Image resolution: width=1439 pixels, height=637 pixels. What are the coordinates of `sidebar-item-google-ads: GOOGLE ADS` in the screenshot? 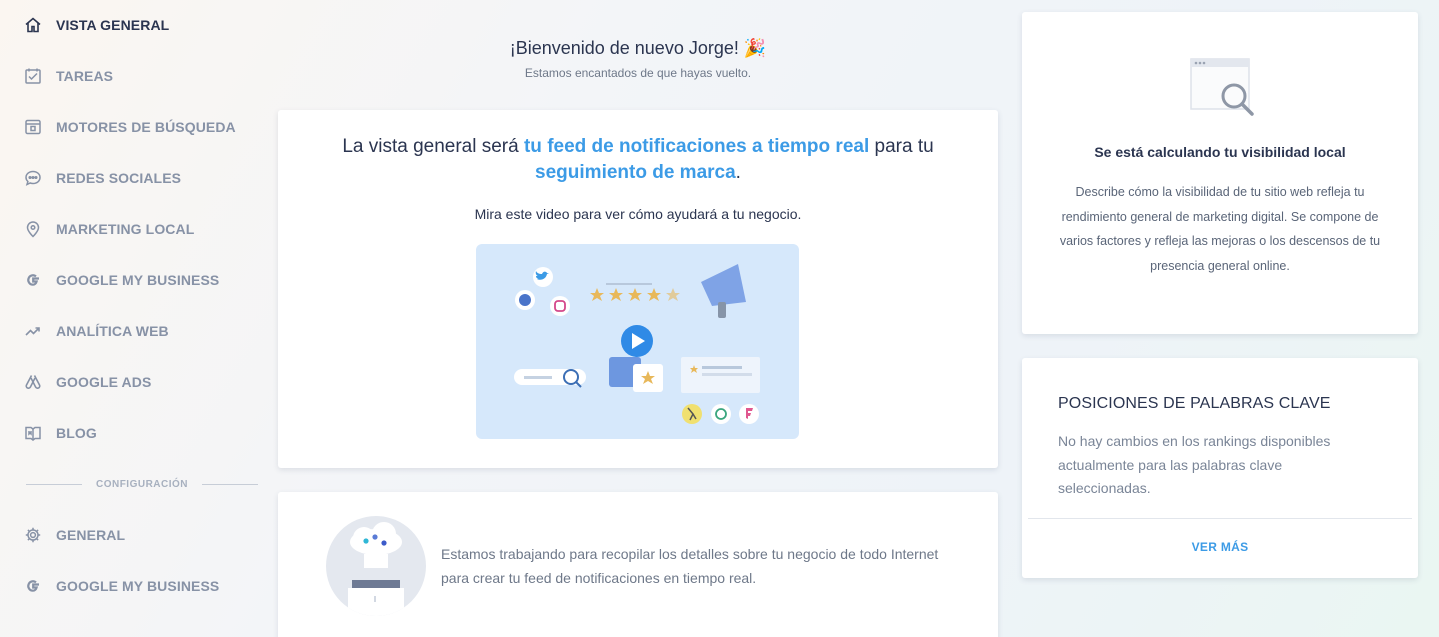 It's located at (87, 382).